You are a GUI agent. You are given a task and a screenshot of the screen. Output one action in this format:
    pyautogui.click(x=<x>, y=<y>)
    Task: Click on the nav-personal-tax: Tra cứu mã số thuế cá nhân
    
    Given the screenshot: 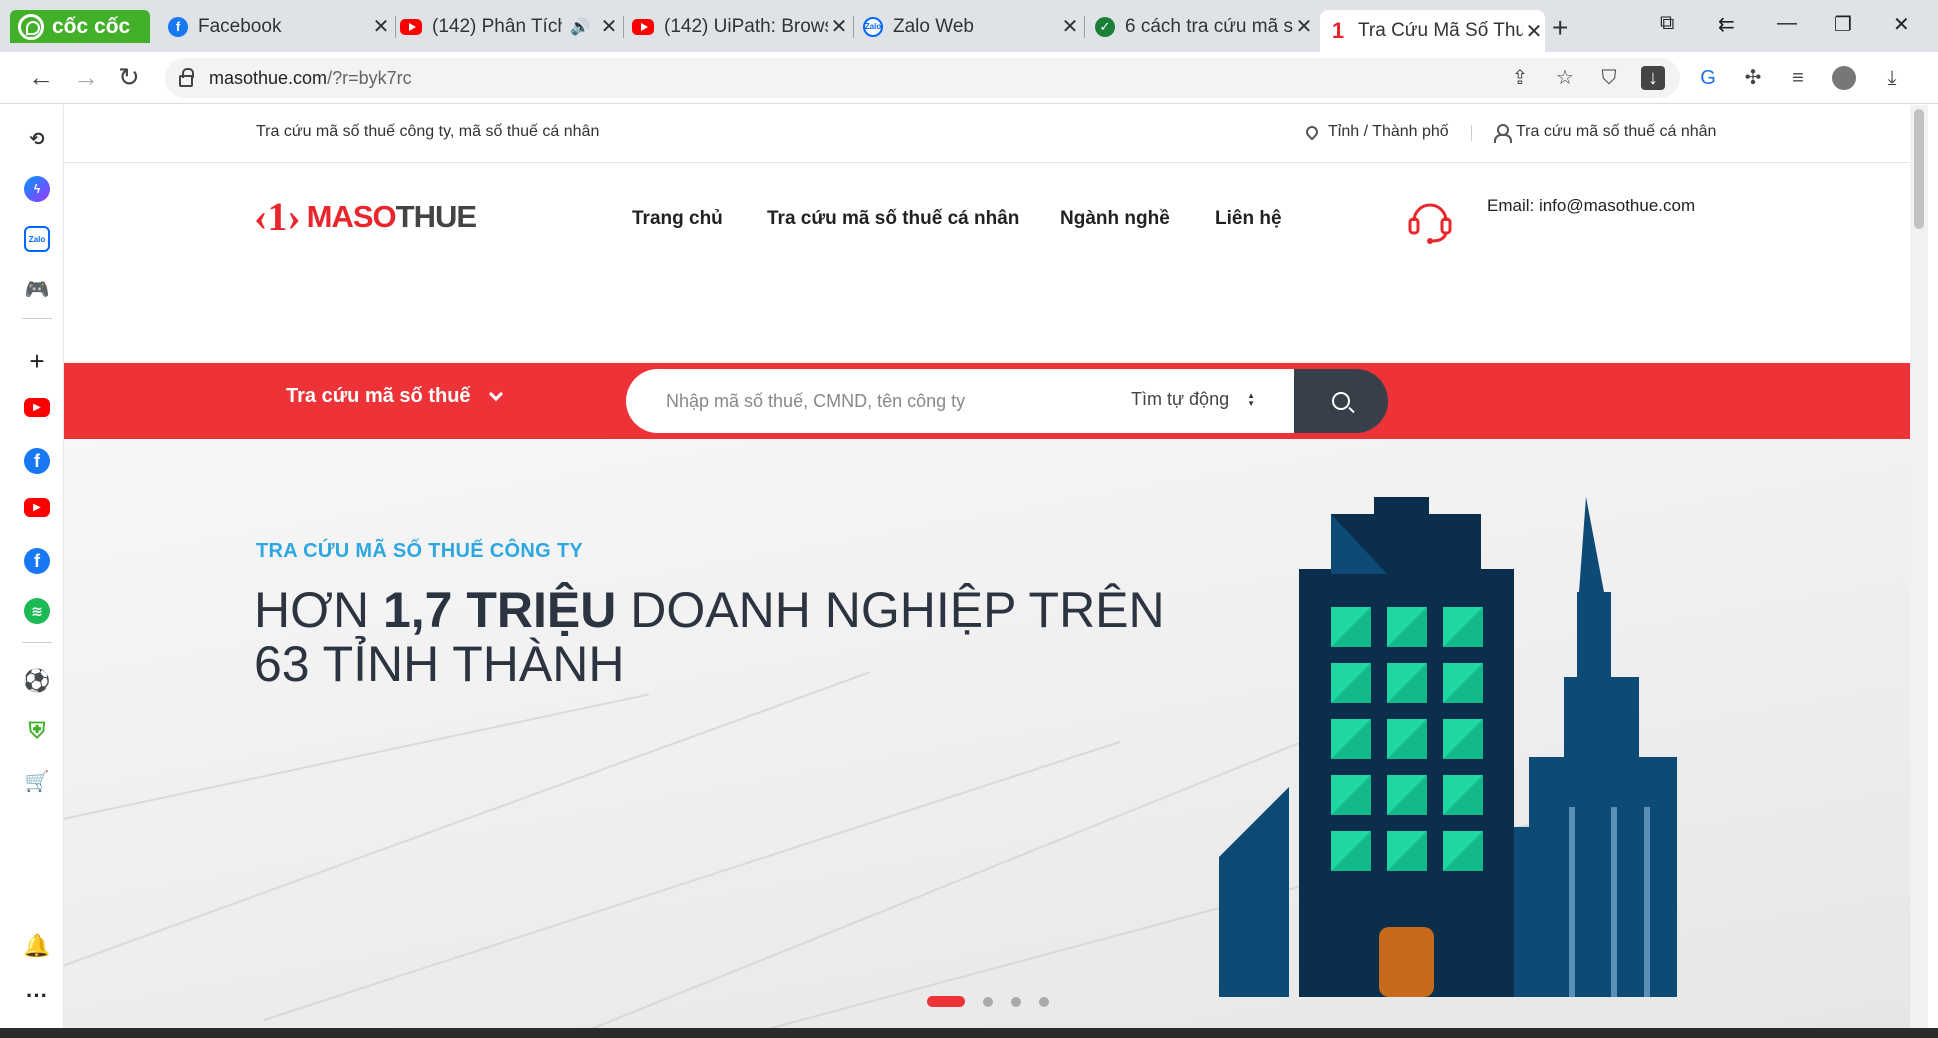 What is the action you would take?
    pyautogui.click(x=893, y=219)
    